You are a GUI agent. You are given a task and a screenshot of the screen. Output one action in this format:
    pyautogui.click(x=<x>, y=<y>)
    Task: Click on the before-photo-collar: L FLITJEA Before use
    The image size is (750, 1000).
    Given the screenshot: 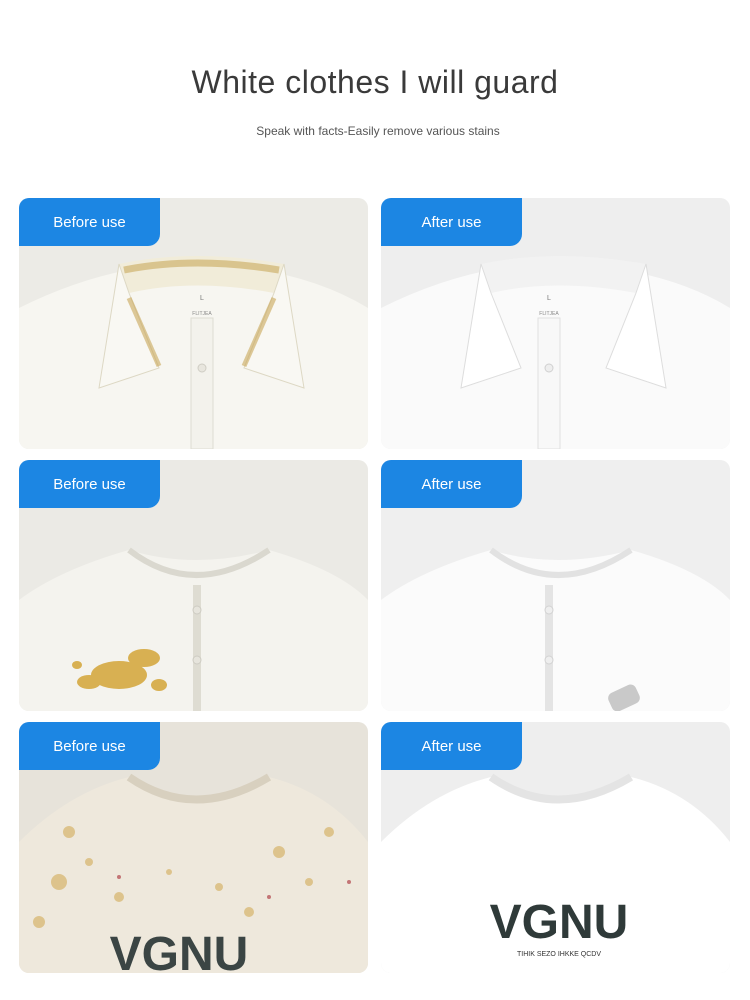 What is the action you would take?
    pyautogui.click(x=193, y=323)
    